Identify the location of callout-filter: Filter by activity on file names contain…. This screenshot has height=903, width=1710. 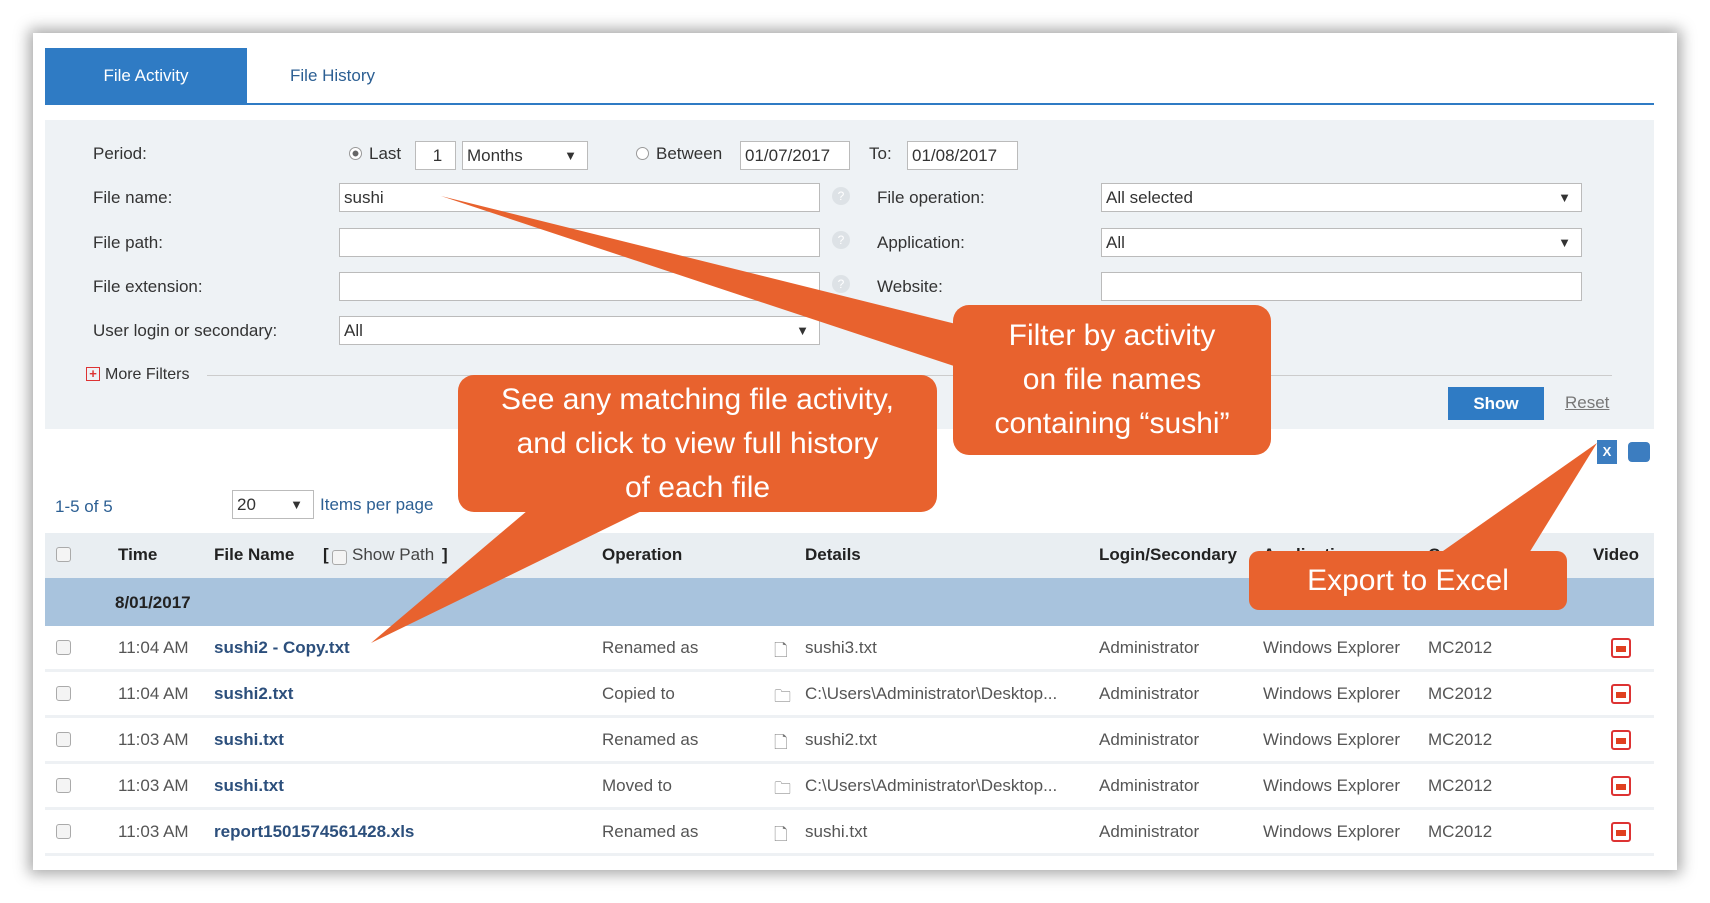
(1112, 380).